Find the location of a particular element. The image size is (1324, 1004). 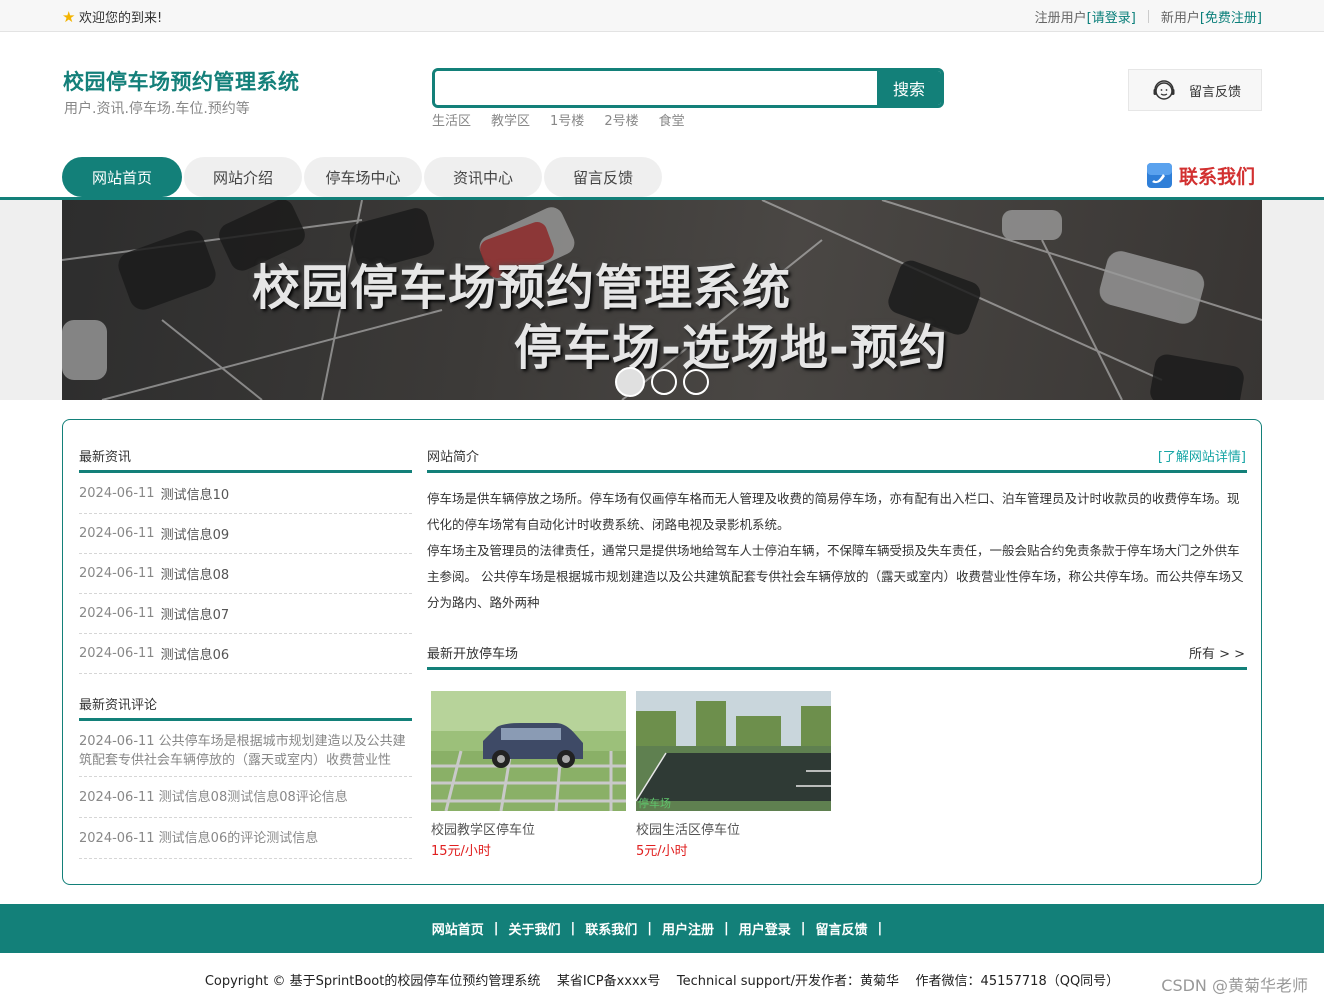

comment-item: 2024-06-11 测试信息06的评论测试信息 is located at coordinates (245, 838).